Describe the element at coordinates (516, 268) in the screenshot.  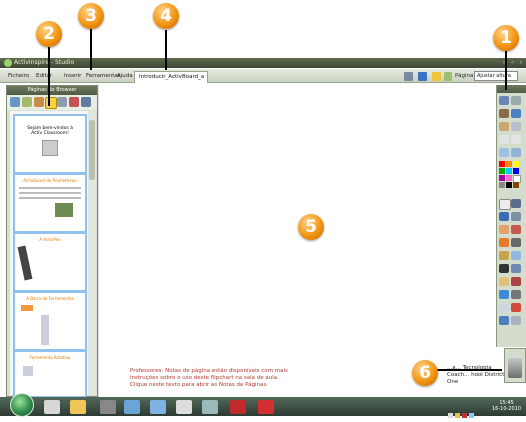
I see `grid-icon` at that location.